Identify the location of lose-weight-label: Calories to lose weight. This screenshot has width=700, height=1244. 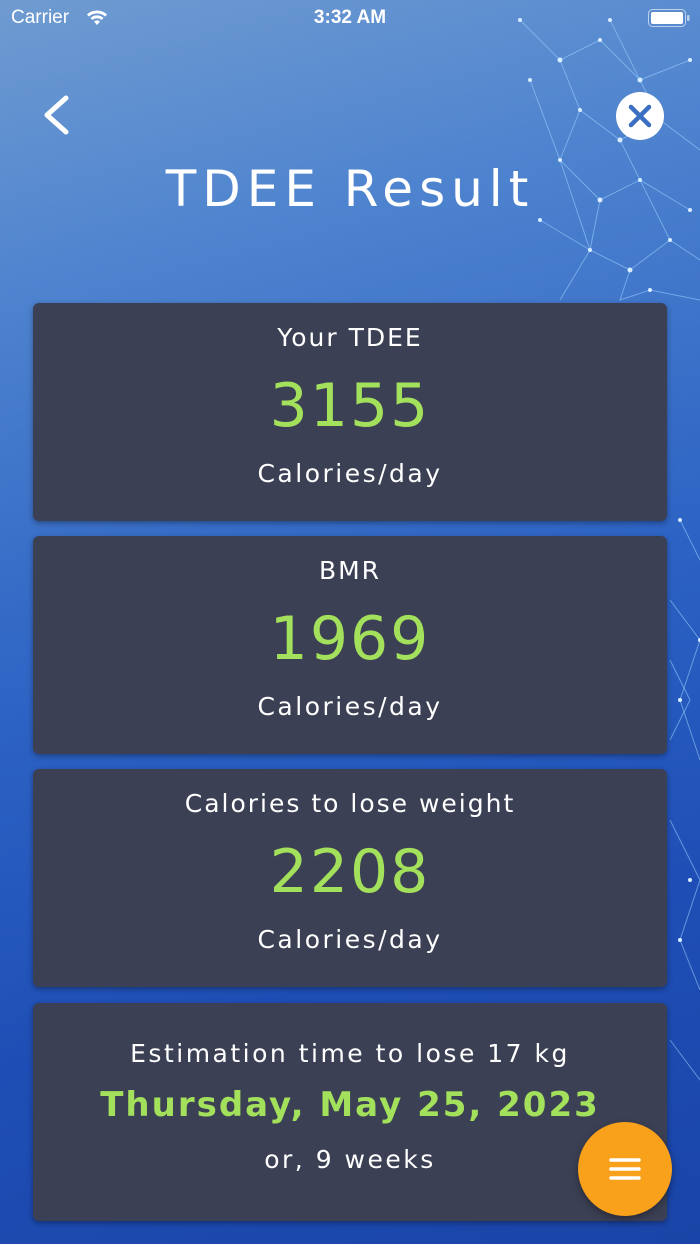
(350, 803).